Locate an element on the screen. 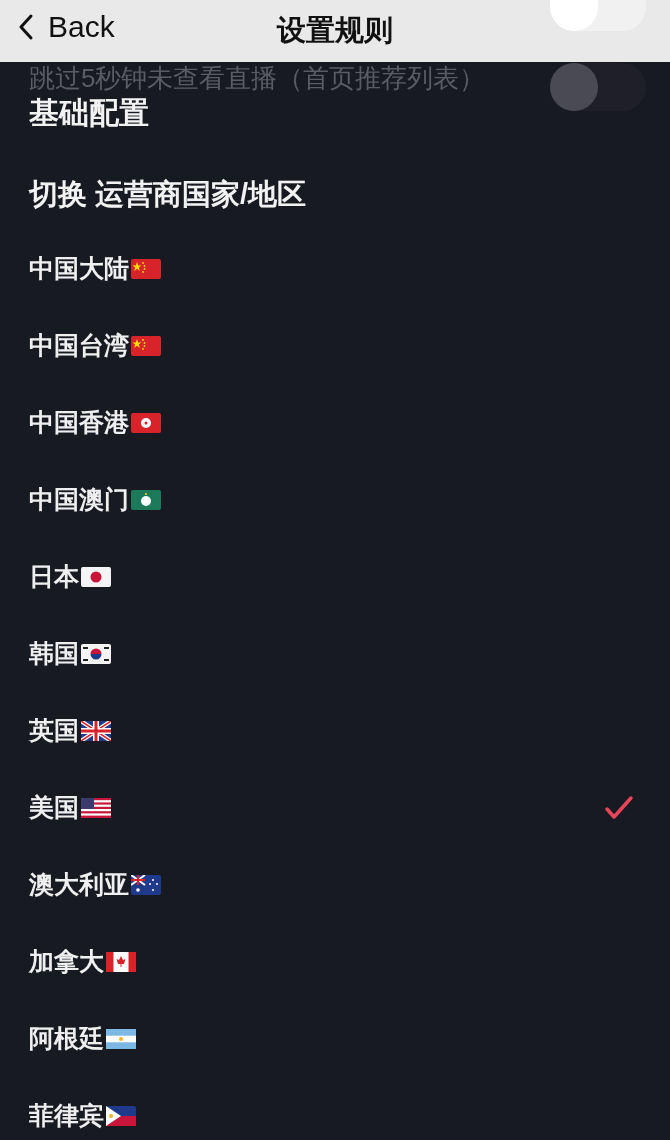 The image size is (670, 1140). region-option: 美国 is located at coordinates (334, 807).